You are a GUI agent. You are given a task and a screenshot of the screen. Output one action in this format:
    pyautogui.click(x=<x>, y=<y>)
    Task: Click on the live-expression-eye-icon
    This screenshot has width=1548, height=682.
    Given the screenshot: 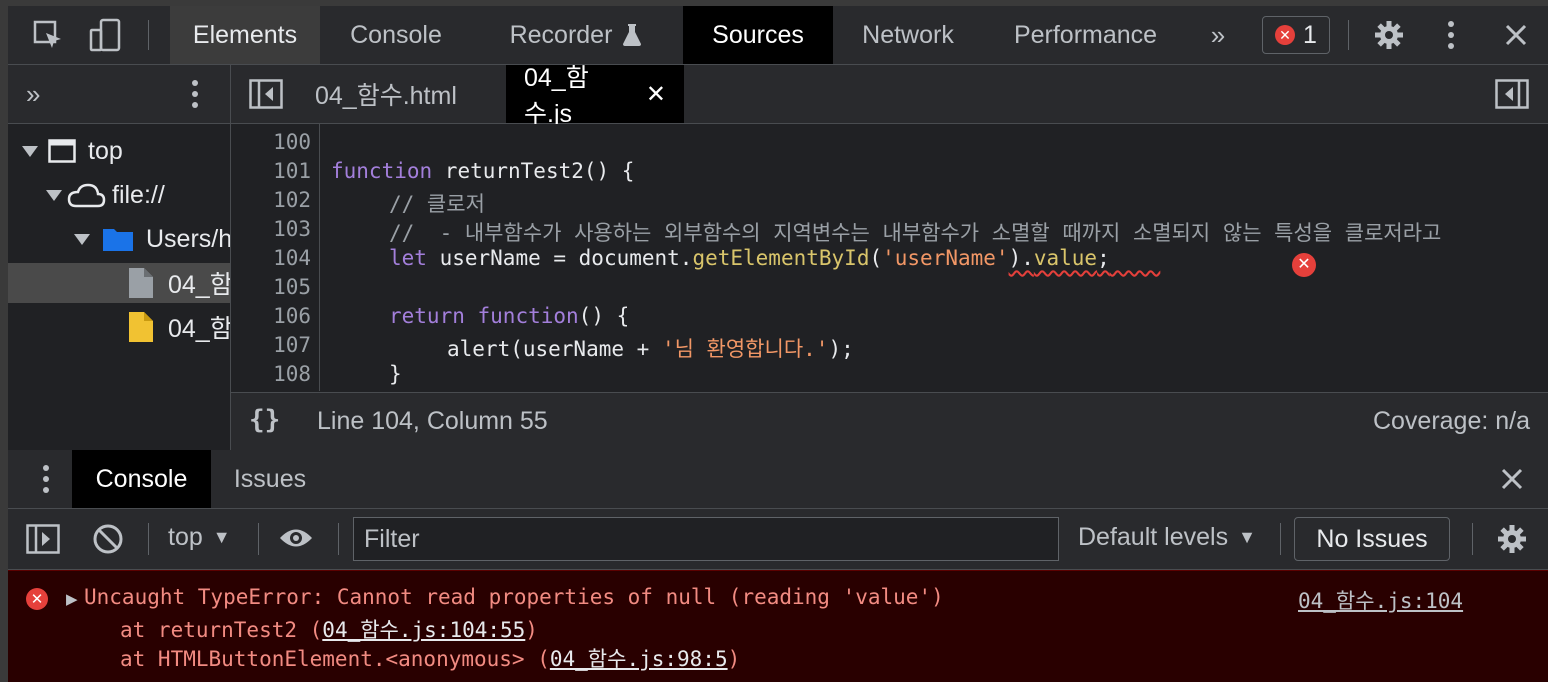 What is the action you would take?
    pyautogui.click(x=296, y=540)
    